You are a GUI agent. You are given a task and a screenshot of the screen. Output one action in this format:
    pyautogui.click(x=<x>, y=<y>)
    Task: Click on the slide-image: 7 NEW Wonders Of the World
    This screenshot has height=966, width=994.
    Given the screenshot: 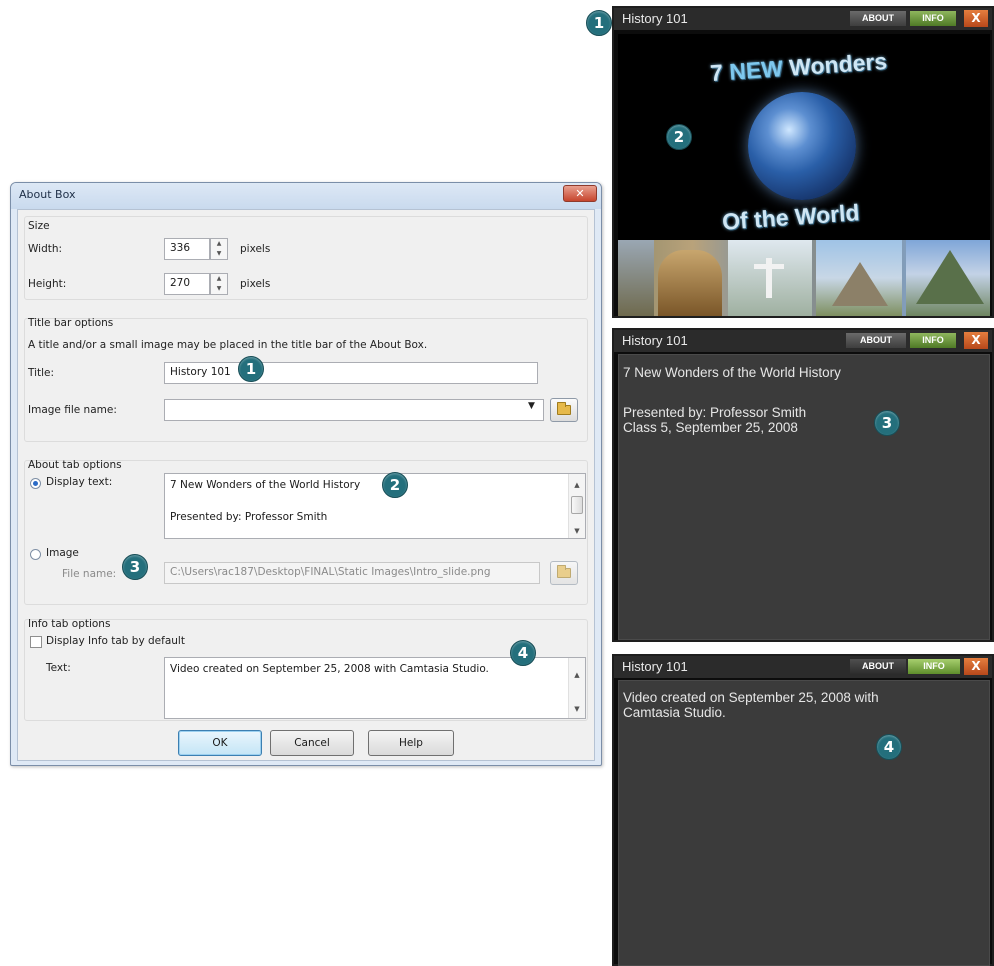 What is the action you would take?
    pyautogui.click(x=804, y=175)
    